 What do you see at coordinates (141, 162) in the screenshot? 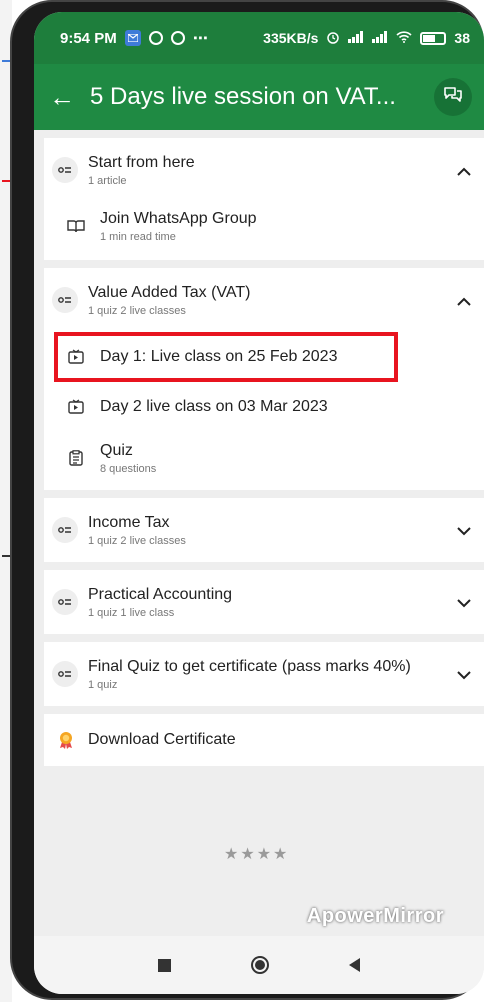
I see `section-title: Start from here` at bounding box center [141, 162].